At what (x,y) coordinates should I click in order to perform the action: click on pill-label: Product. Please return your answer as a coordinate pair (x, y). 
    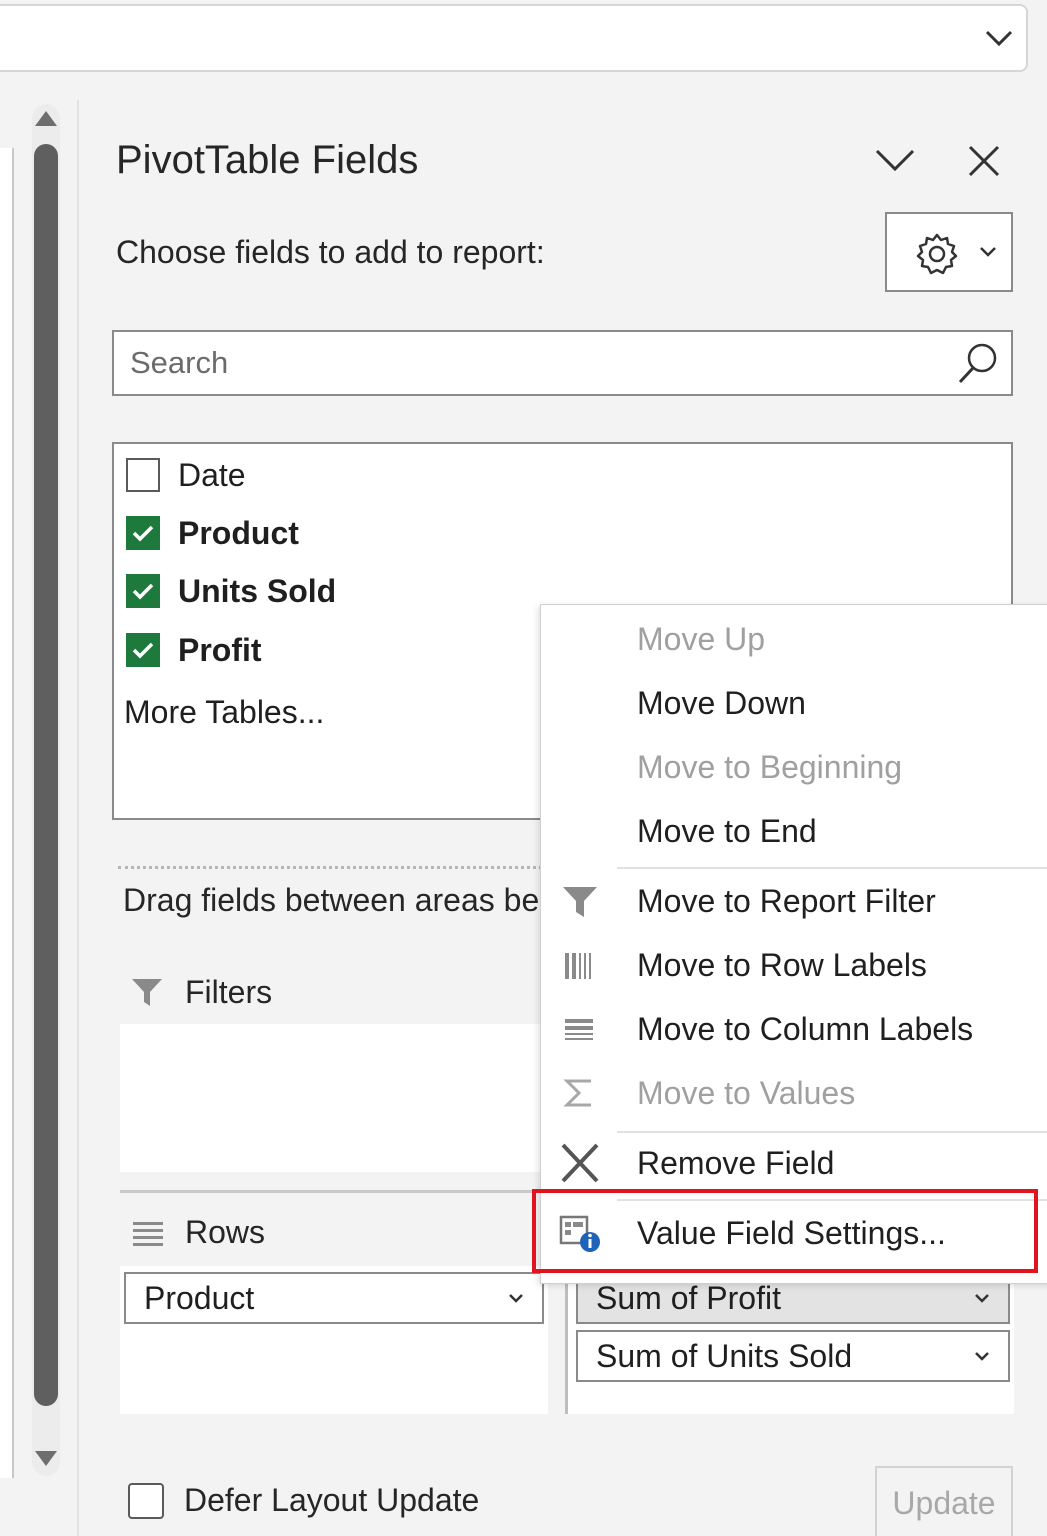
    Looking at the image, I should click on (199, 1297).